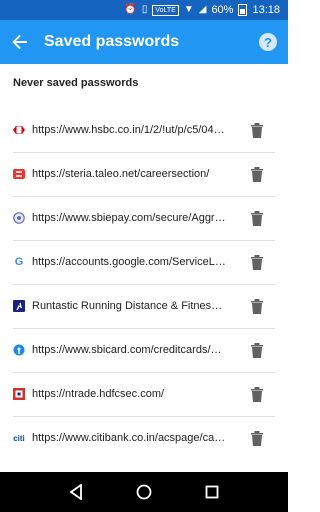 The width and height of the screenshot is (320, 512). I want to click on arrow-back-icon, so click(19, 42).